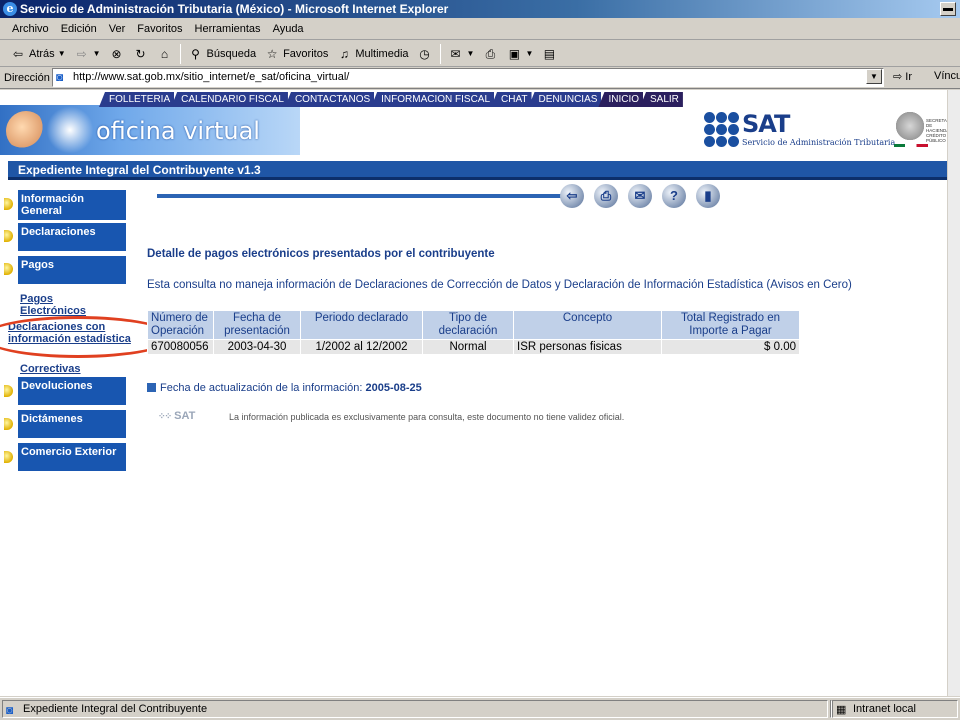  I want to click on close-button: ▬, so click(948, 9).